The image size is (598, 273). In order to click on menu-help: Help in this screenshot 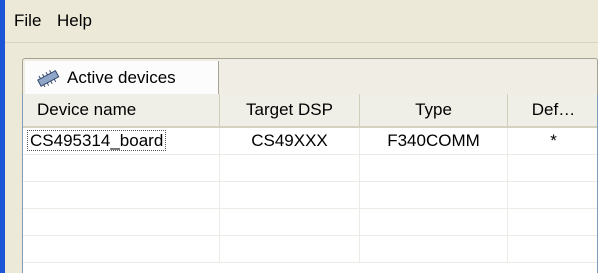, I will do `click(74, 21)`.